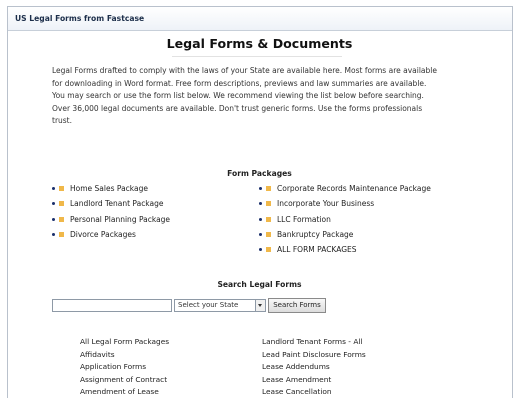 This screenshot has width=519, height=399. Describe the element at coordinates (260, 305) in the screenshot. I see `chevron-down-icon` at that location.